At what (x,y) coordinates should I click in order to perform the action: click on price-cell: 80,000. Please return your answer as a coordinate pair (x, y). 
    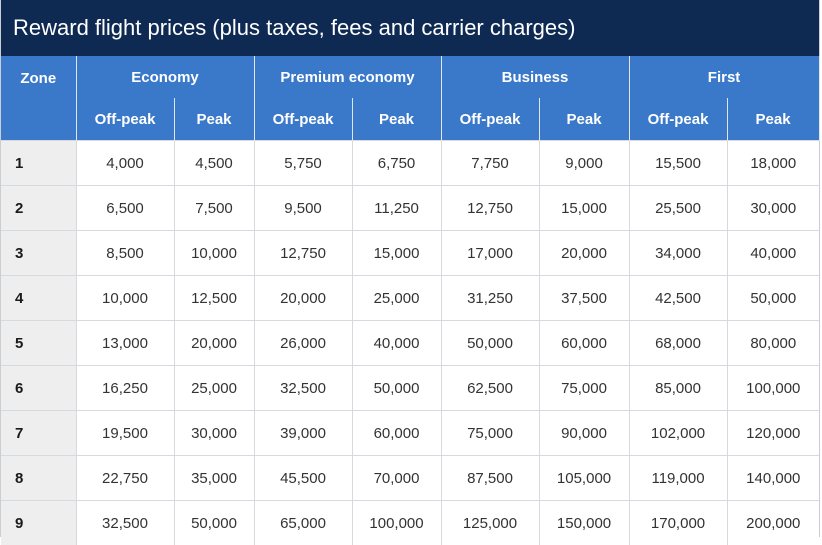
    Looking at the image, I should click on (773, 343).